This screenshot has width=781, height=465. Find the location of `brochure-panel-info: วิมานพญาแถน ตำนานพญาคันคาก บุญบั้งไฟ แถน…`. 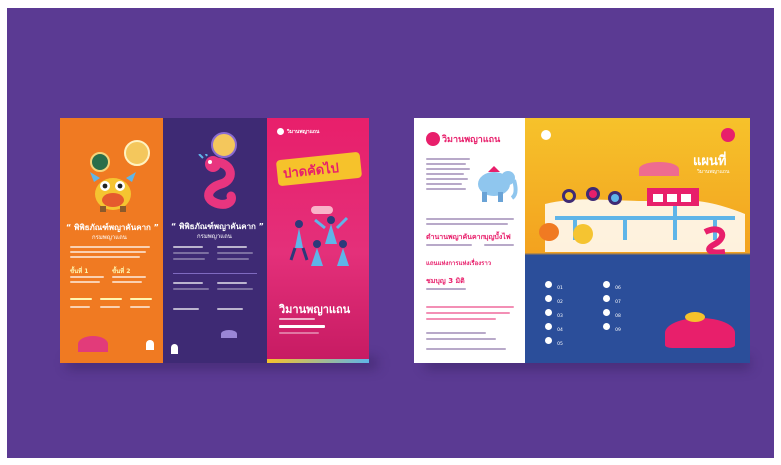

brochure-panel-info: วิมานพญาแถน ตำนานพญาคันคาก บุญบั้งไฟ แถน… is located at coordinates (469, 240).